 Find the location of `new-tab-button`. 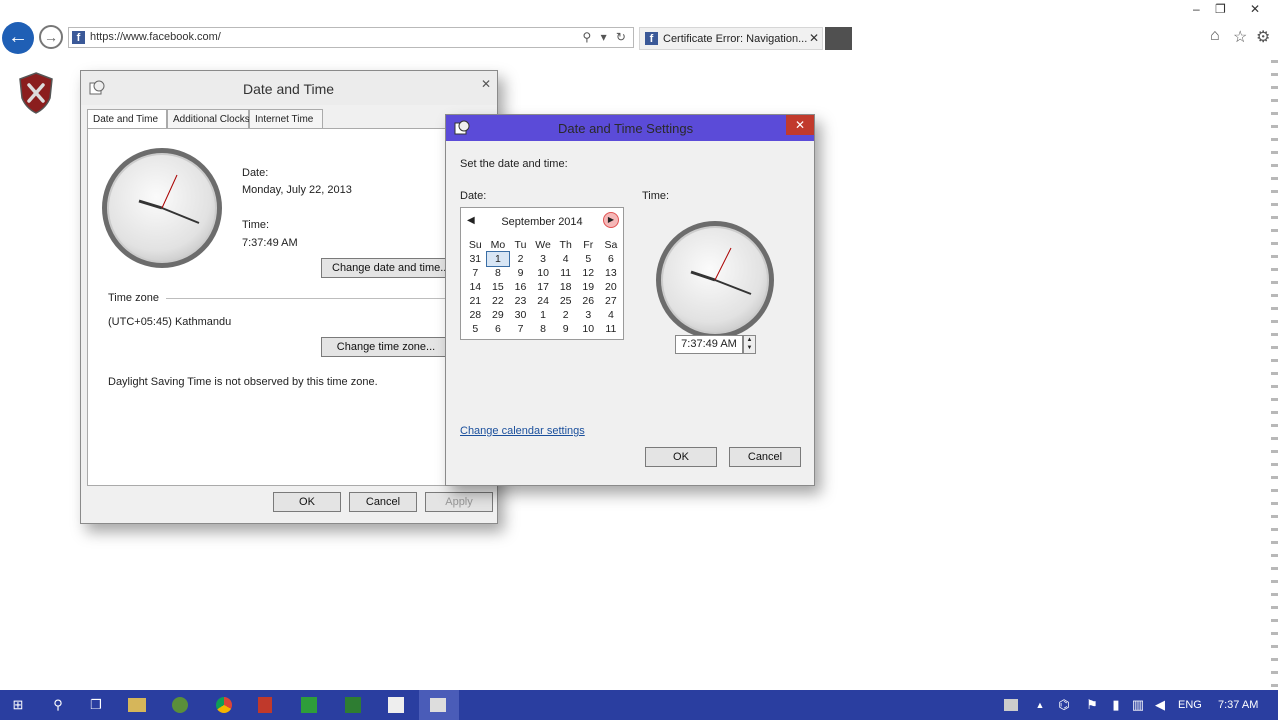

new-tab-button is located at coordinates (838, 38).